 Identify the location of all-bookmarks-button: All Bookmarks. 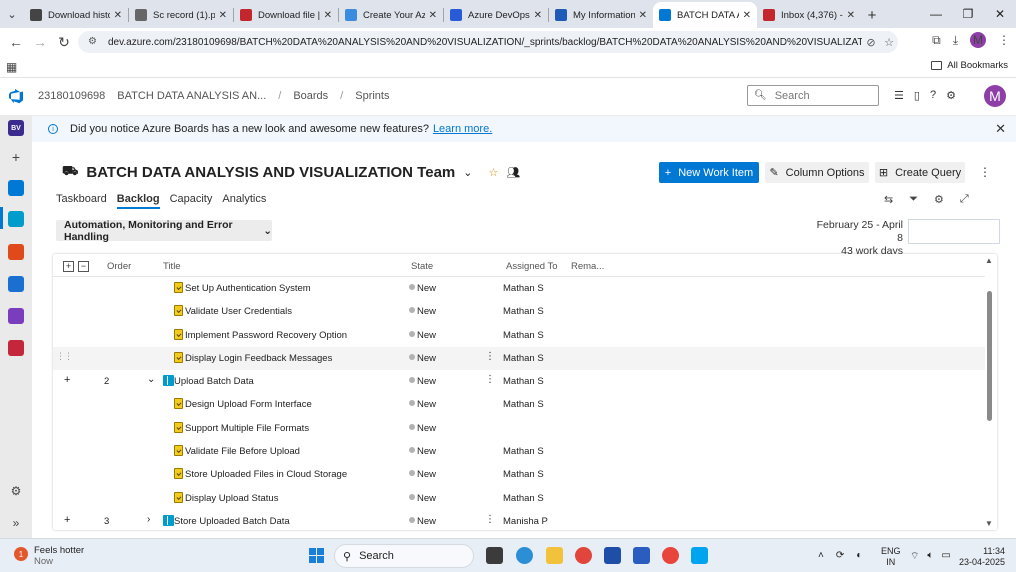
(969, 65).